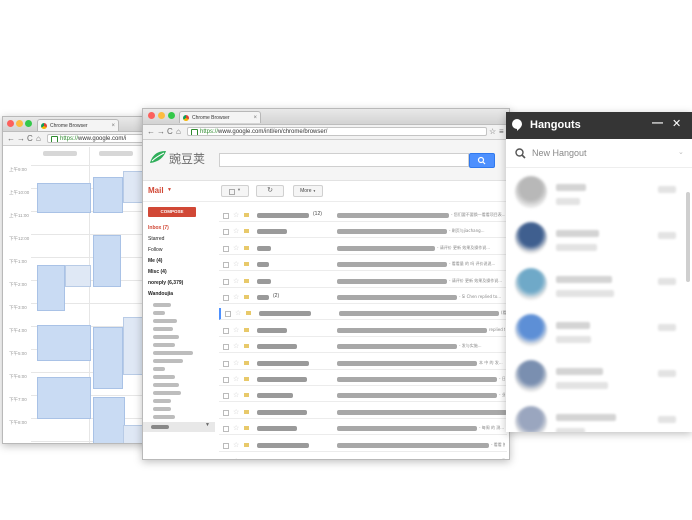 The height and width of the screenshot is (520, 692). I want to click on nav-follow: Follow, so click(155, 250).